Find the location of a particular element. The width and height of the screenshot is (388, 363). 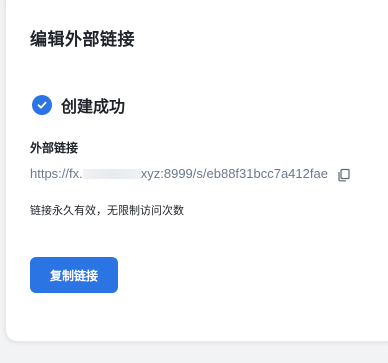

link-row: https://fx. xyz:8999/s/eb88f31bcc7a412fae is located at coordinates (190, 173).